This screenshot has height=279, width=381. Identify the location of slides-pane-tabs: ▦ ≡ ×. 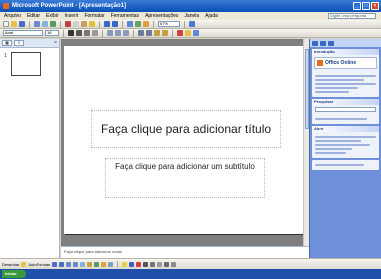
(29, 43).